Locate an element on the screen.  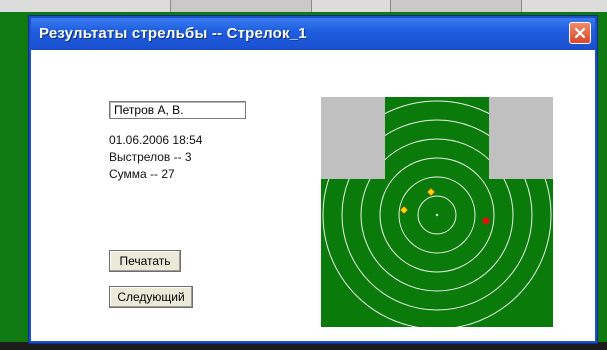
target-frame-right is located at coordinates (521, 138).